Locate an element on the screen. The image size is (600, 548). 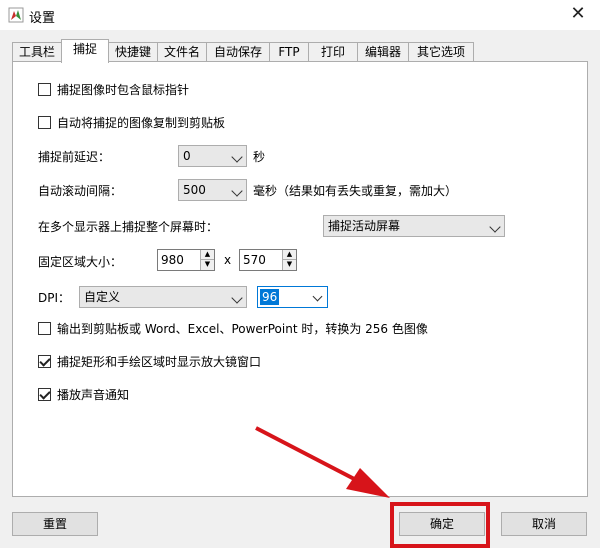
reset-button: 重置 is located at coordinates (55, 524).